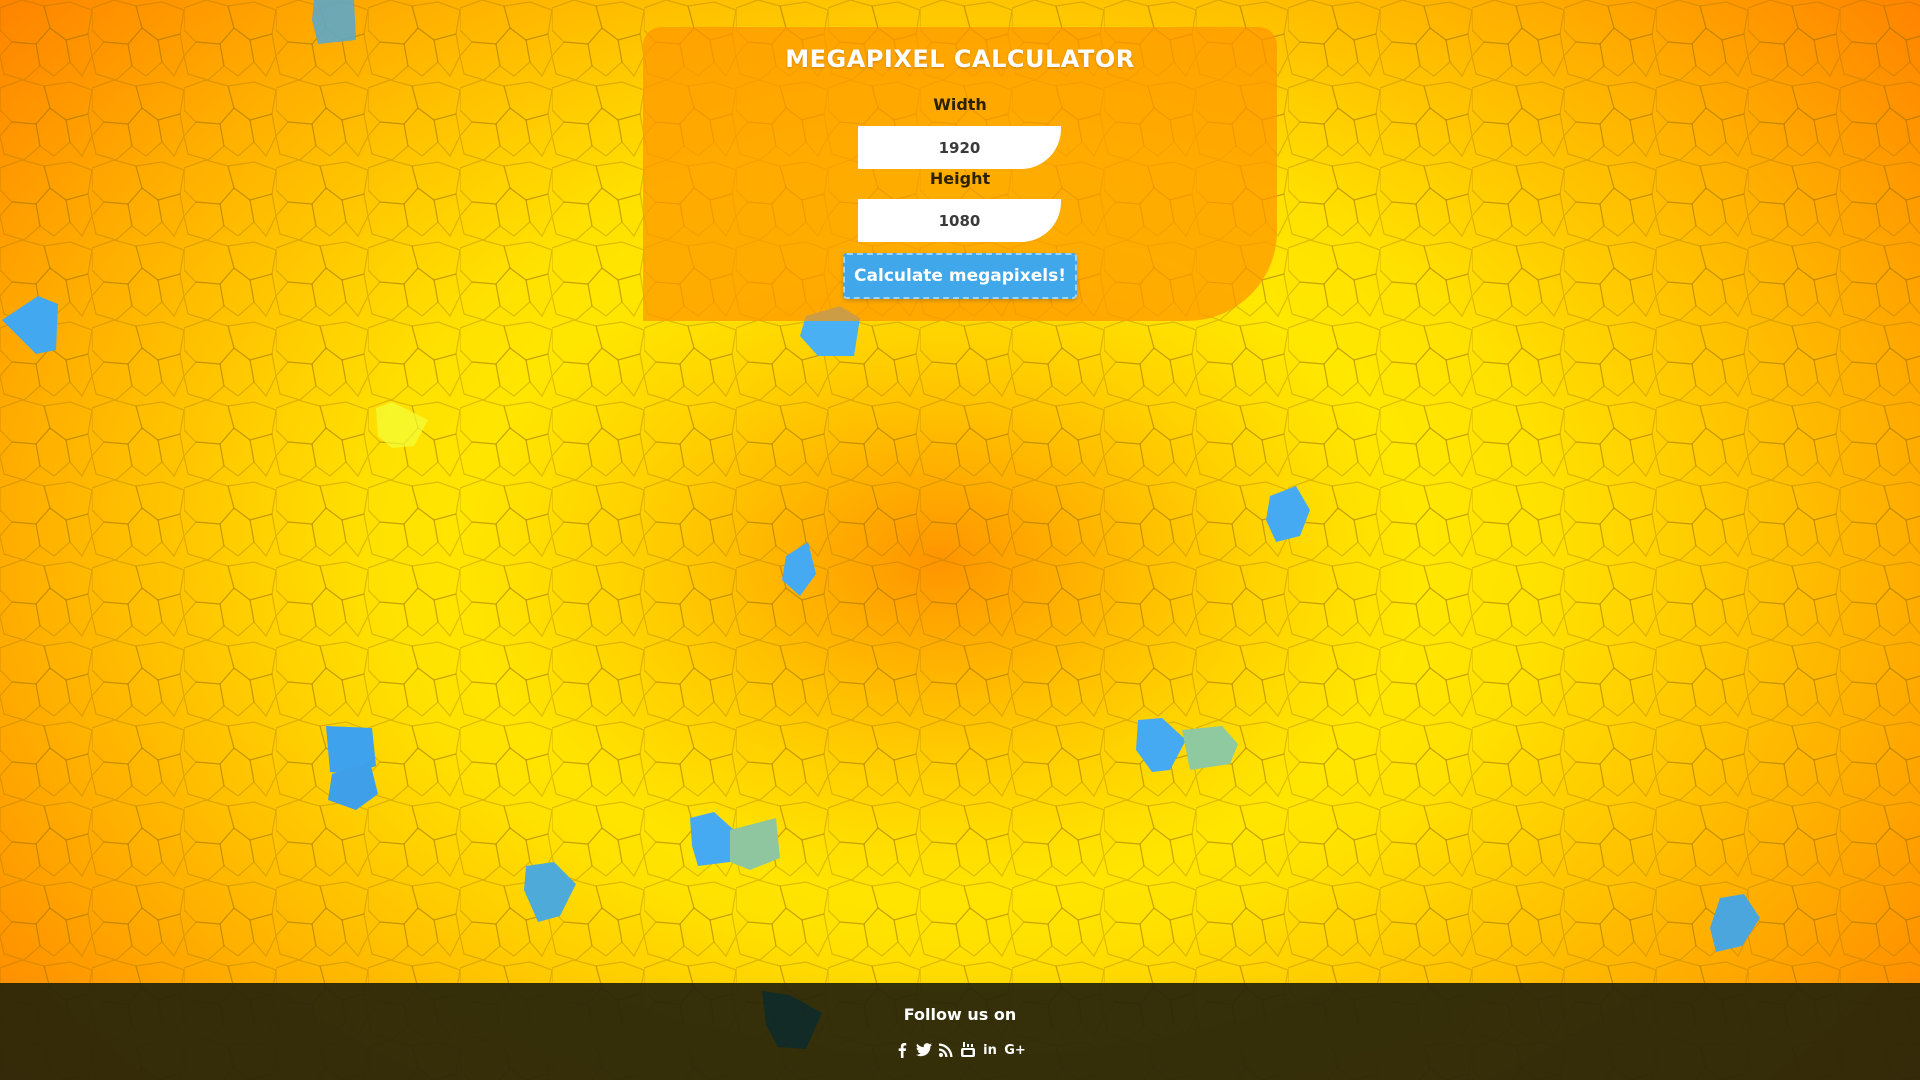 The width and height of the screenshot is (1920, 1080). I want to click on rss-icon, so click(946, 1050).